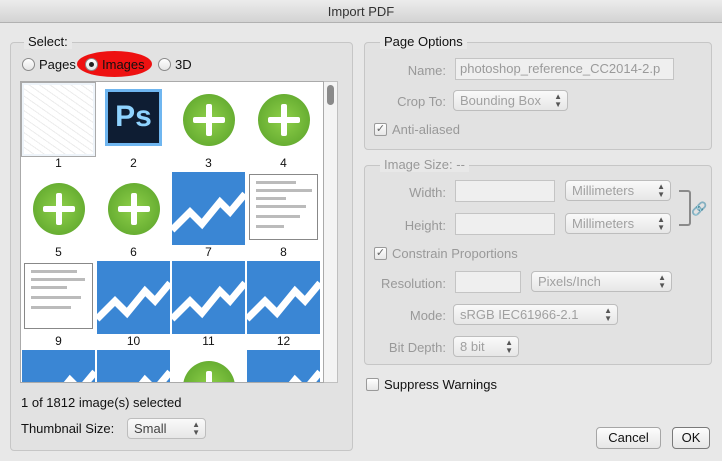 This screenshot has width=722, height=461. Describe the element at coordinates (699, 209) in the screenshot. I see `chain-link-icon: 🔗` at that location.